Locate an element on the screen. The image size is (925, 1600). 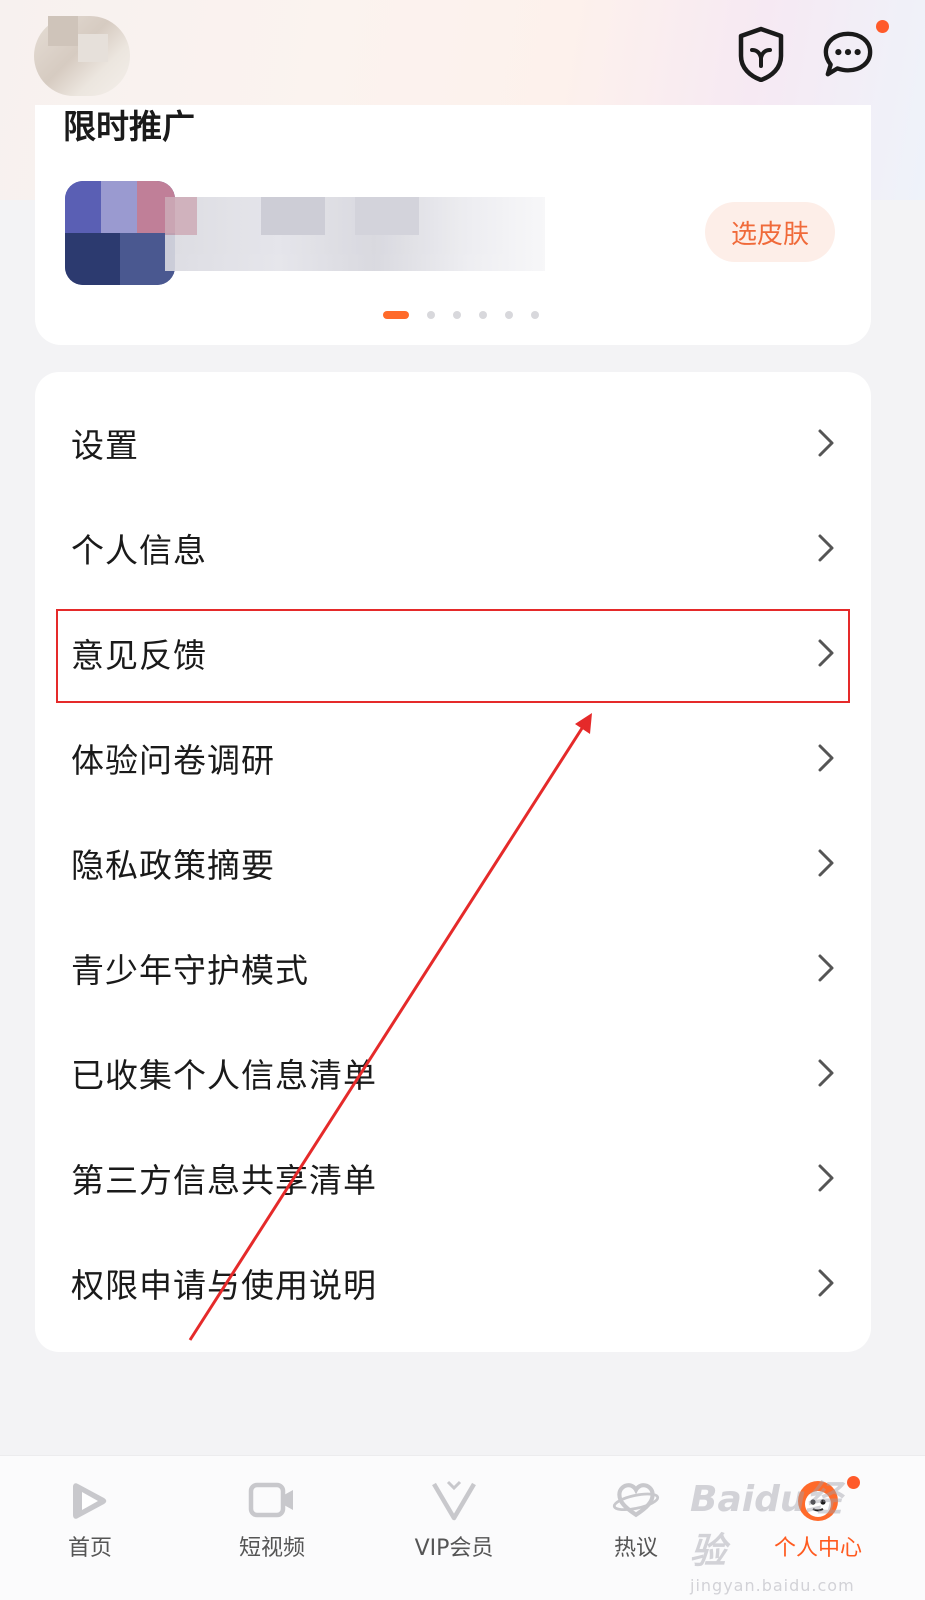
menu-item: 第三方信息共享清单 is located at coordinates (453, 1177).